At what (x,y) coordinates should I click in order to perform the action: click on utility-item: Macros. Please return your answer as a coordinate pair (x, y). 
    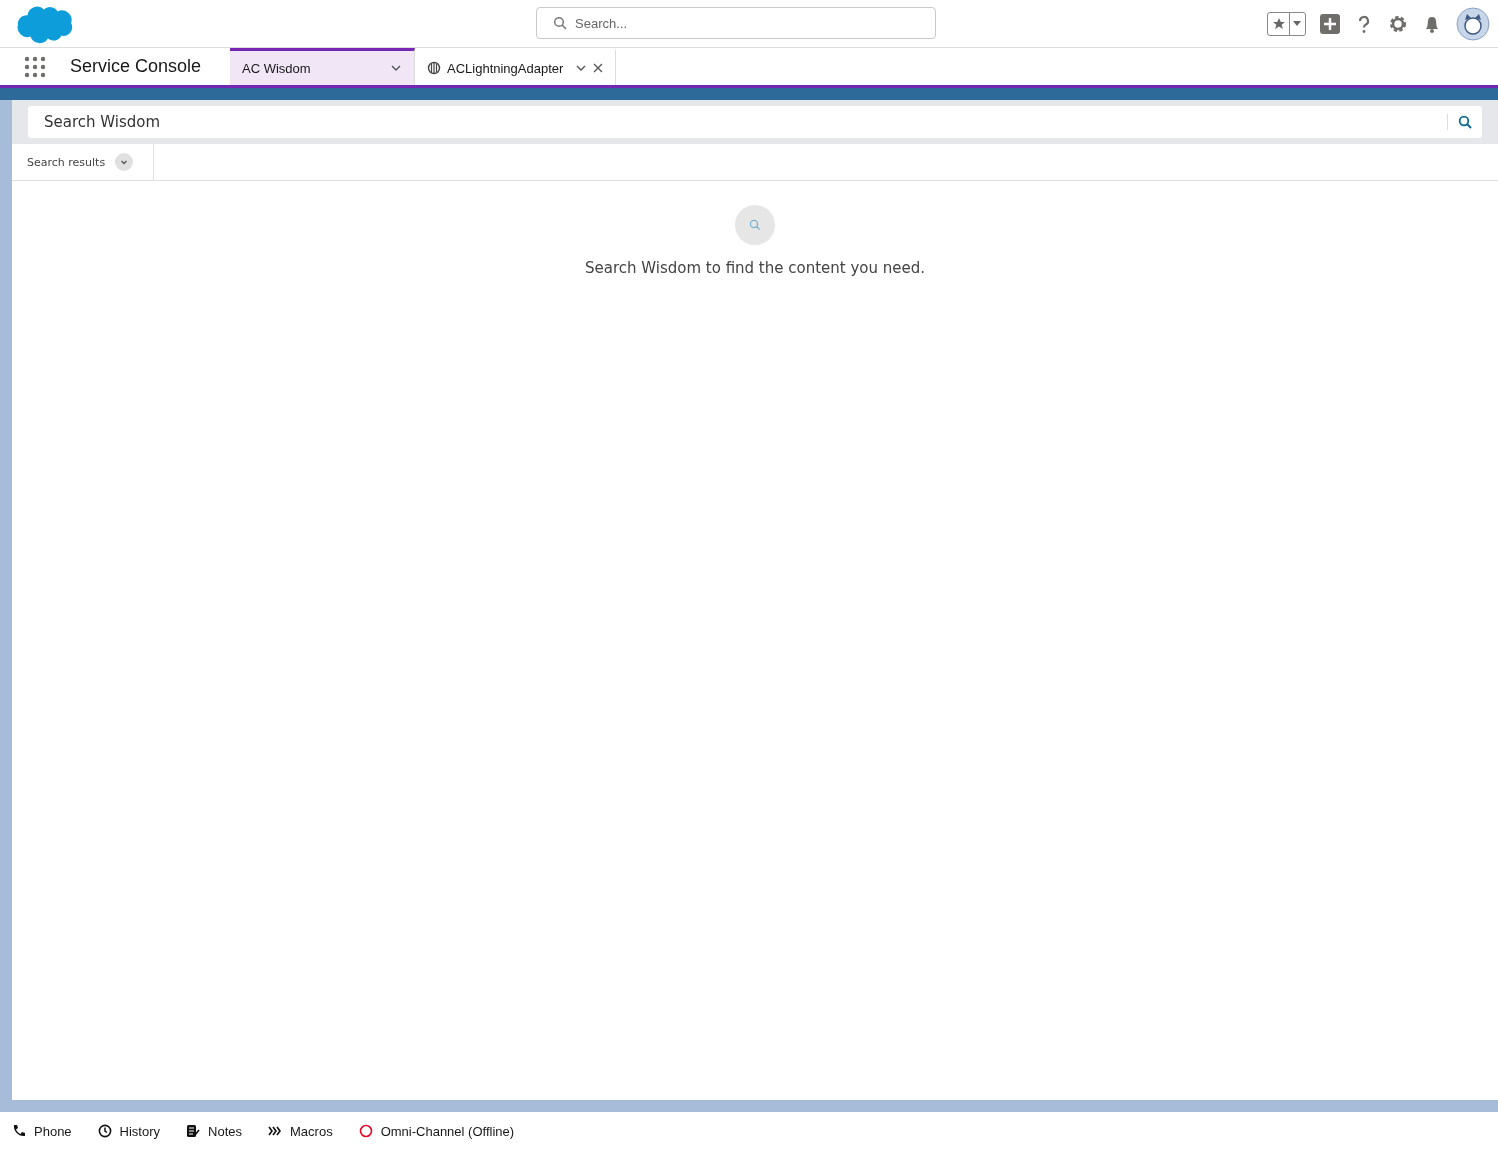
    Looking at the image, I should click on (300, 1131).